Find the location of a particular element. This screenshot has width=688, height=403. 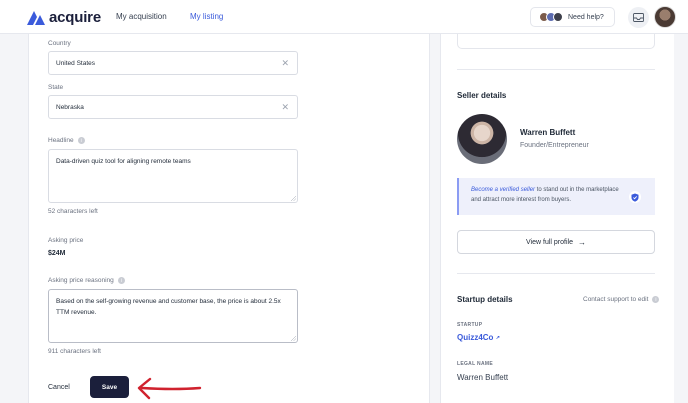

view-full-profile-button: View full profile → is located at coordinates (556, 242).